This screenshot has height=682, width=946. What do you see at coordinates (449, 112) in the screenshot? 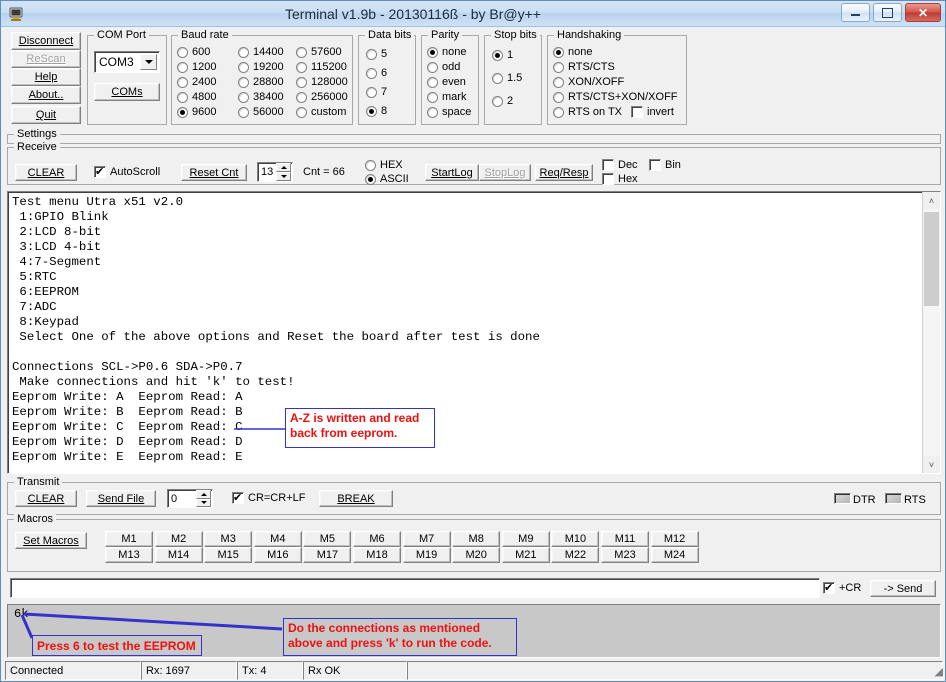
I see `parity-space: space` at bounding box center [449, 112].